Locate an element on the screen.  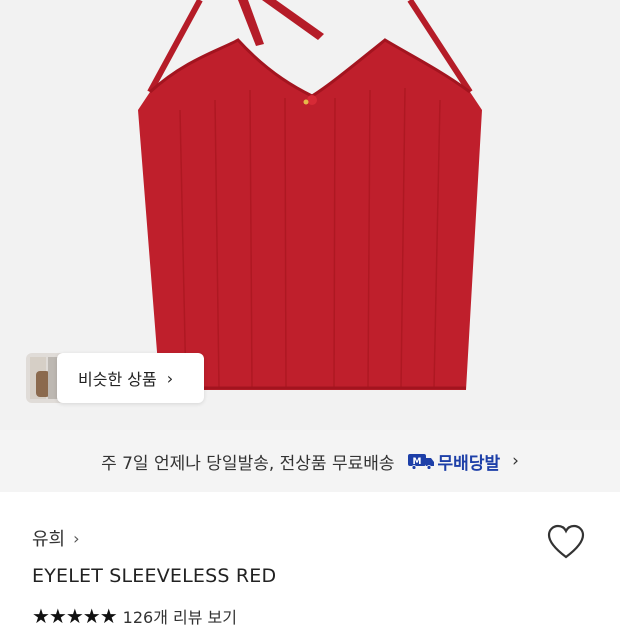
rating-row: ★★★★★ 126개 리뷰 보기 is located at coordinates (134, 616).